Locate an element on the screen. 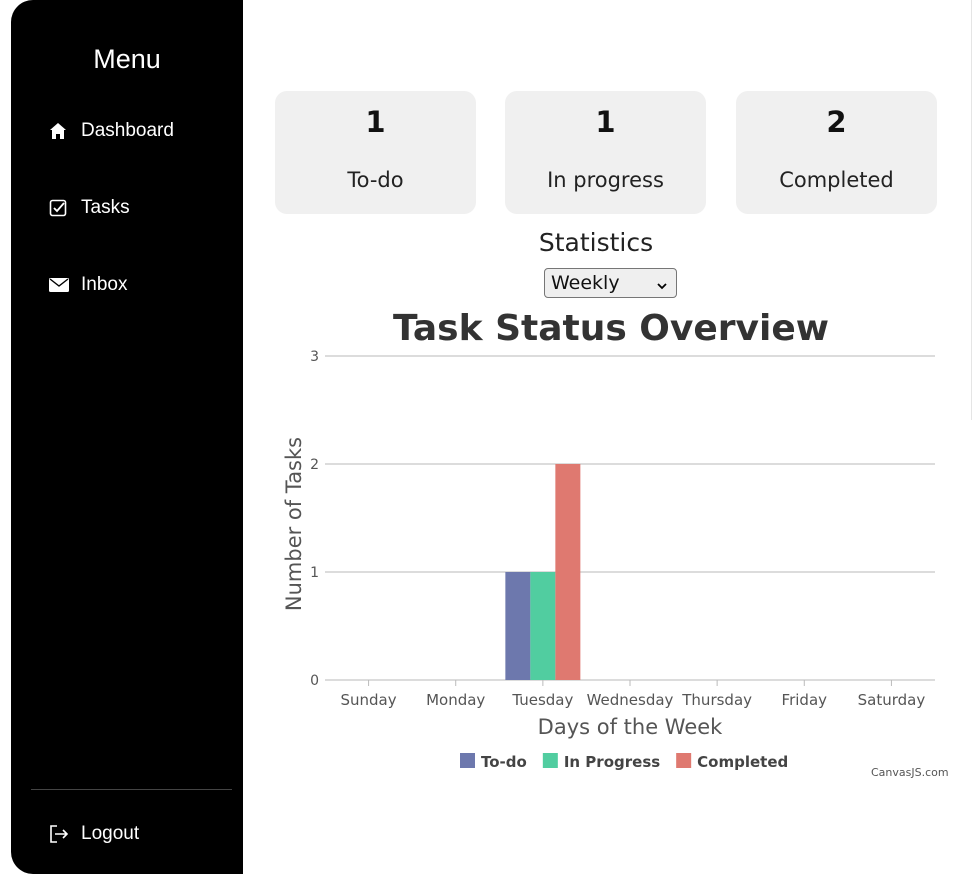  period-select: Weekly is located at coordinates (610, 283).